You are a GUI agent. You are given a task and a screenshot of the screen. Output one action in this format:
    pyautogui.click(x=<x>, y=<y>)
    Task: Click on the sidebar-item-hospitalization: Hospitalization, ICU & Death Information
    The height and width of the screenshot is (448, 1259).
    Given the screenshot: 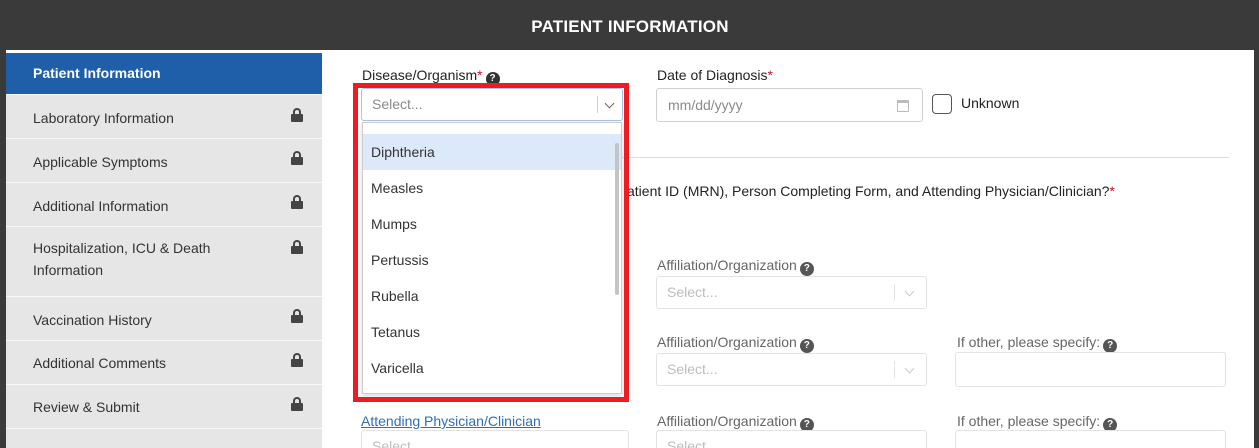 What is the action you would take?
    pyautogui.click(x=164, y=262)
    